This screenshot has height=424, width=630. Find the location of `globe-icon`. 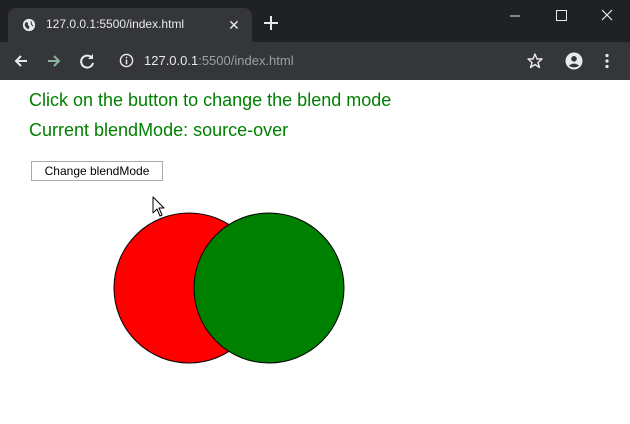

globe-icon is located at coordinates (29, 25).